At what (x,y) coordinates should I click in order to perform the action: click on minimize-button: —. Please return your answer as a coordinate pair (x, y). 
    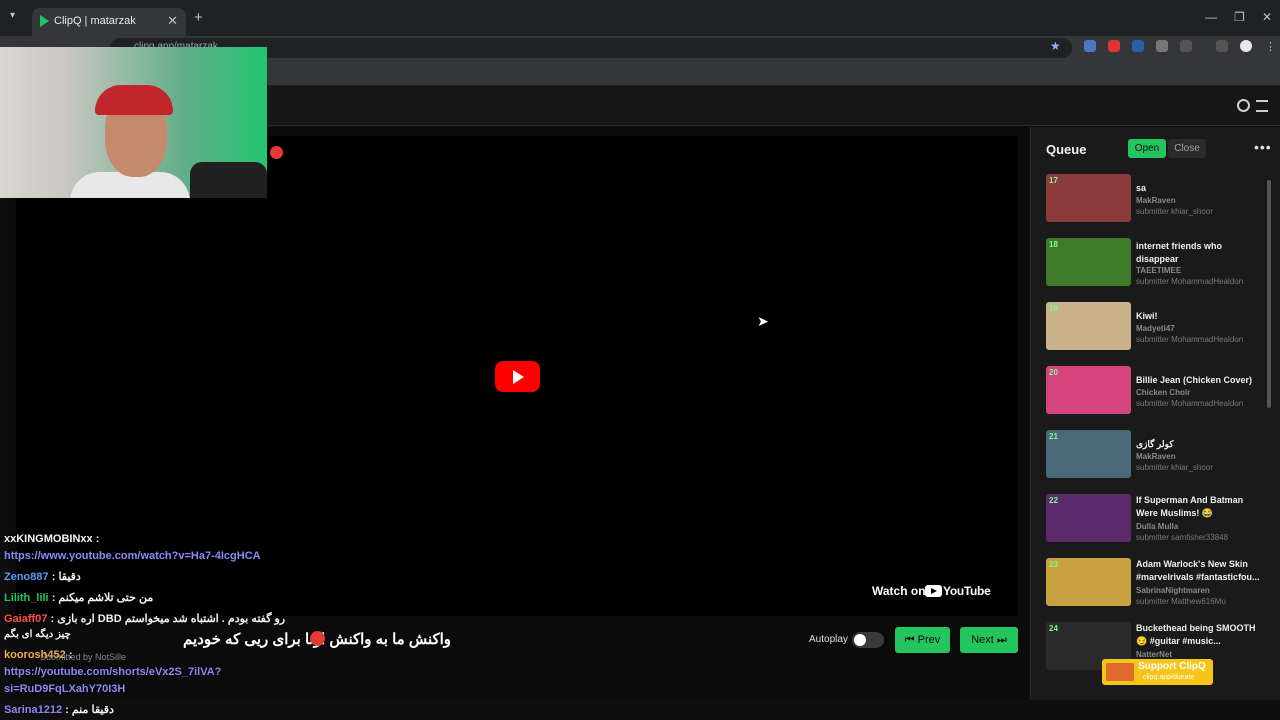
    Looking at the image, I should click on (1211, 17).